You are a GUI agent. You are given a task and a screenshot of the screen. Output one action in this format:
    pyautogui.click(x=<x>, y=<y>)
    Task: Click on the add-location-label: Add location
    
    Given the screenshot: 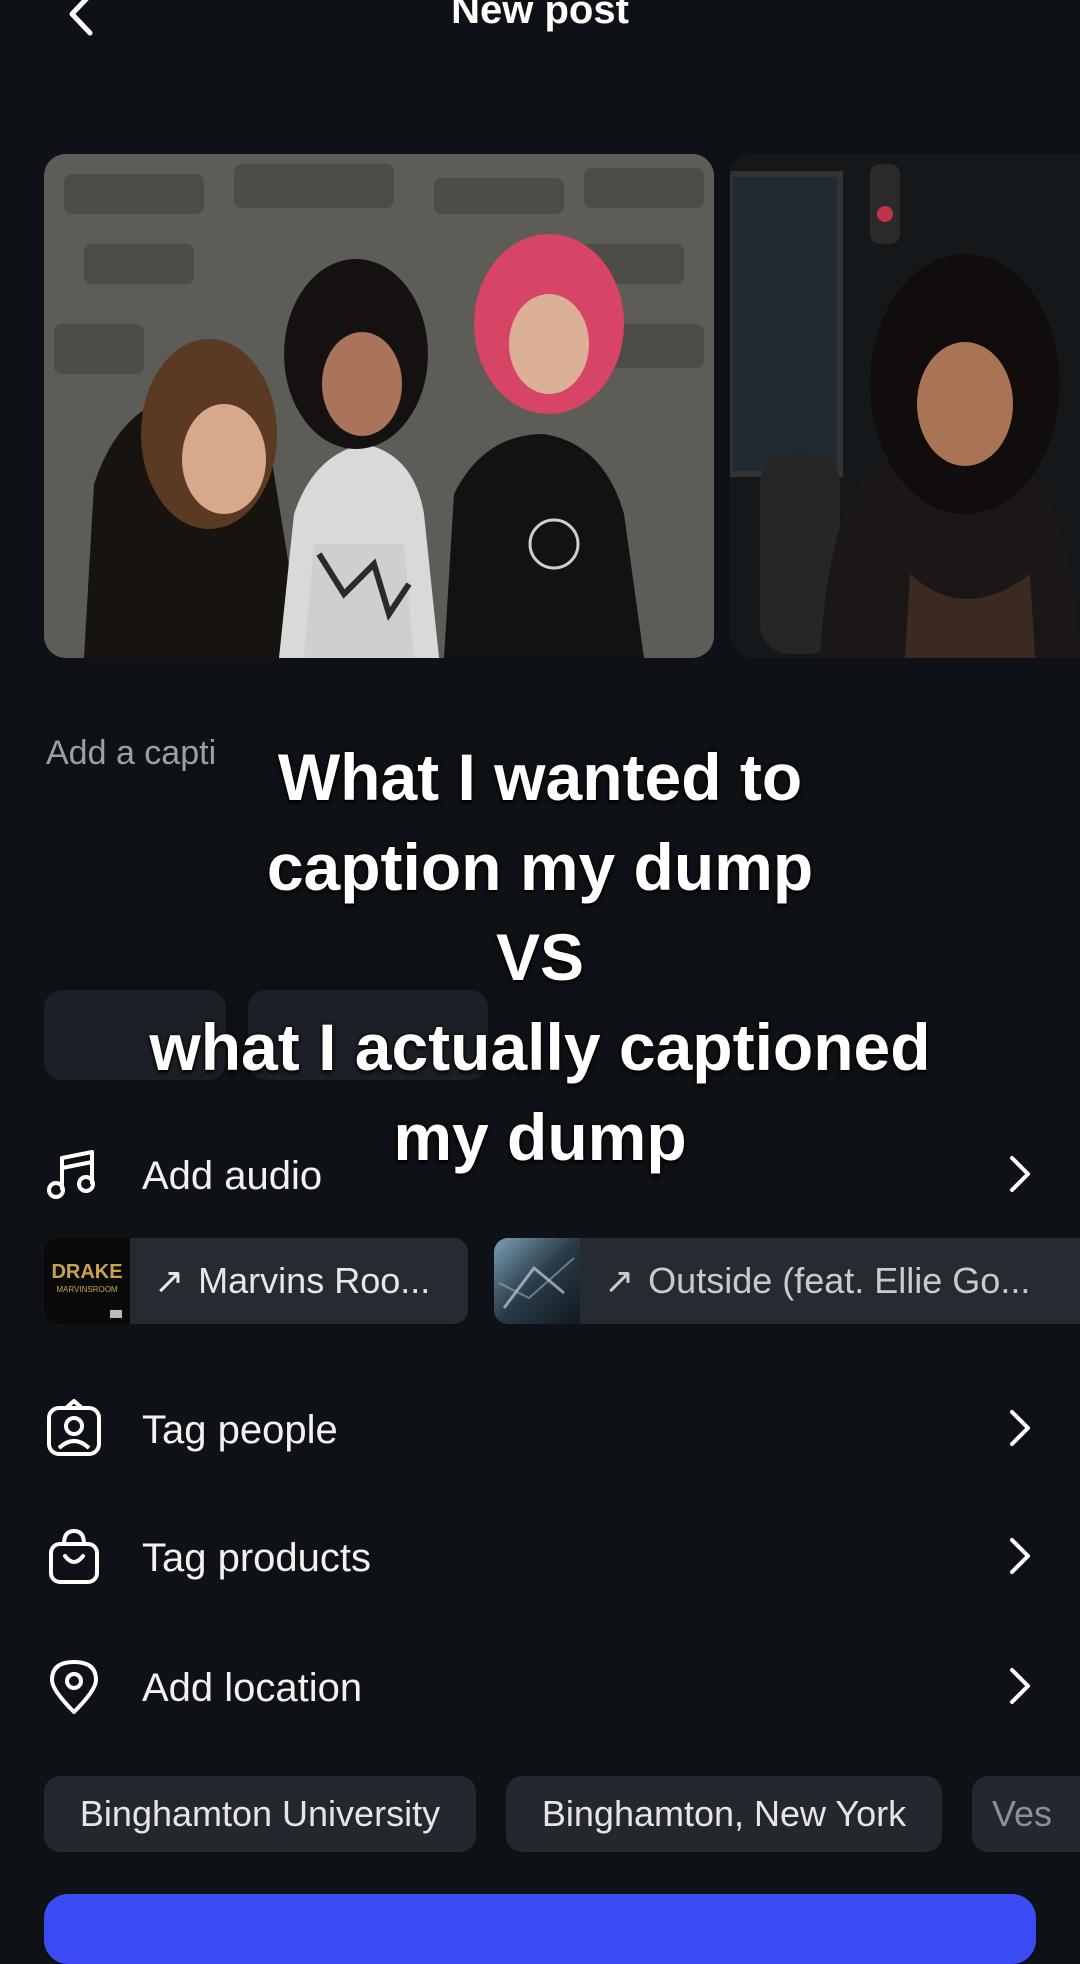 What is the action you would take?
    pyautogui.click(x=252, y=1688)
    